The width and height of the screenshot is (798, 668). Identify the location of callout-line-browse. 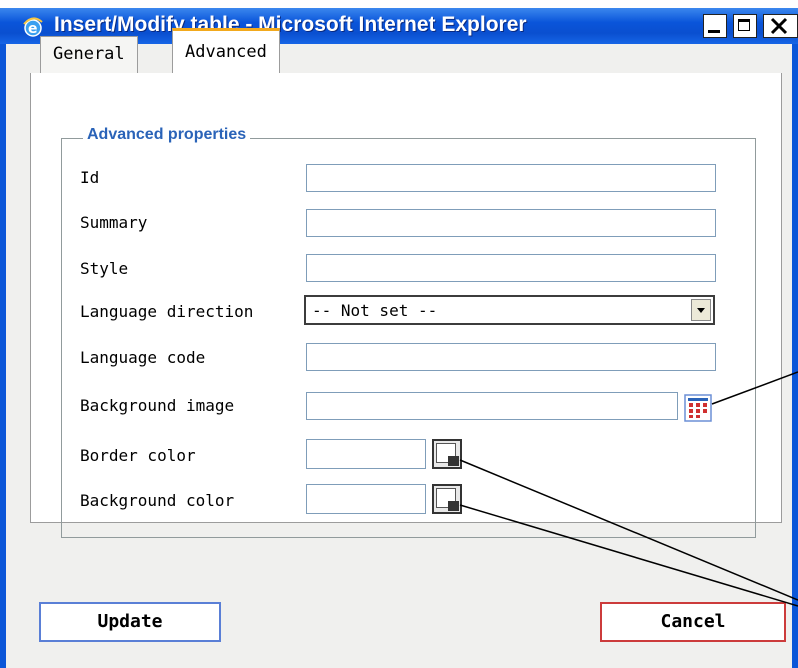
(754, 388).